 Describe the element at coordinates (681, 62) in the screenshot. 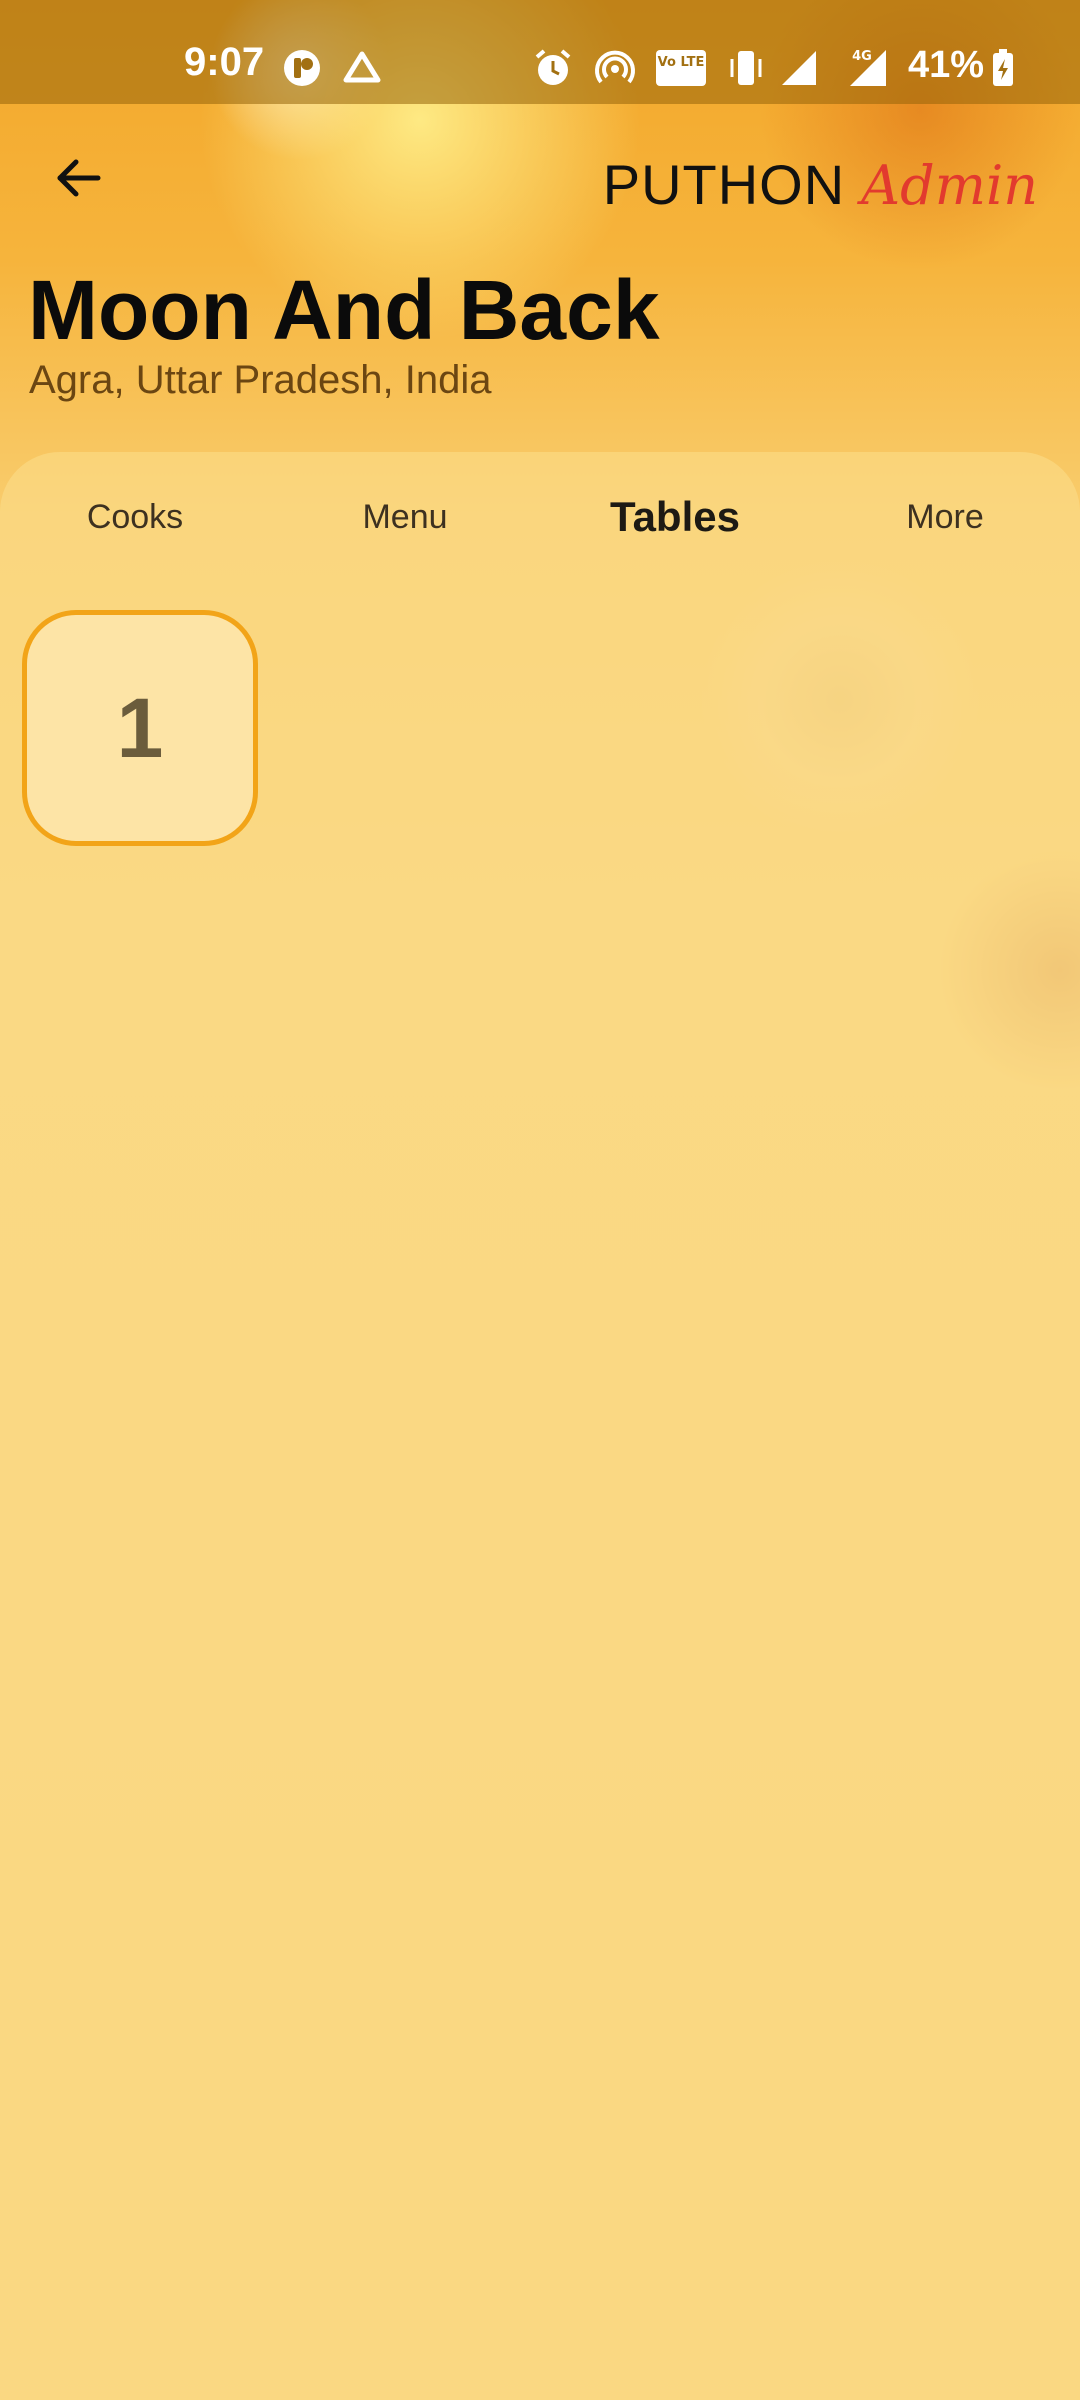

I see `svg-text: Vo LTE` at that location.